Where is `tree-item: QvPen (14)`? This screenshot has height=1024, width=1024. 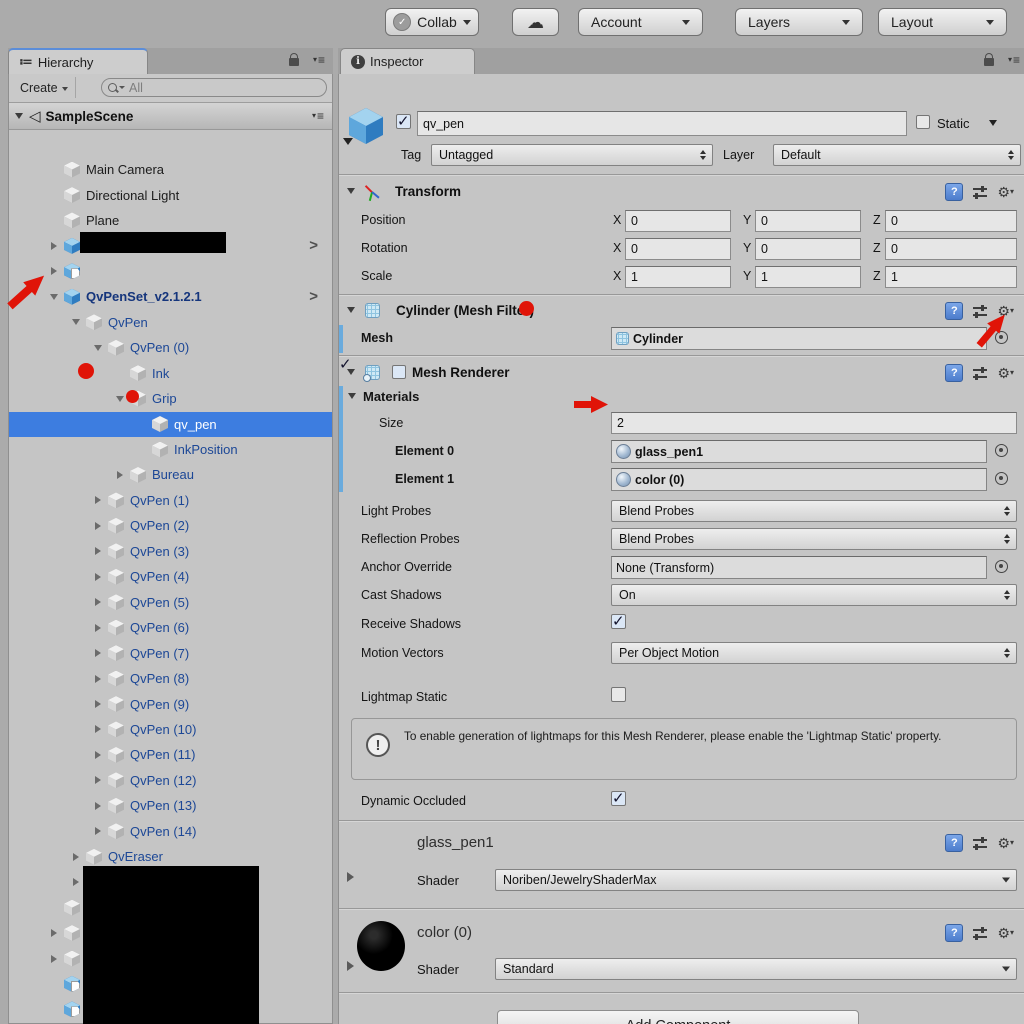 tree-item: QvPen (14) is located at coordinates (170, 831).